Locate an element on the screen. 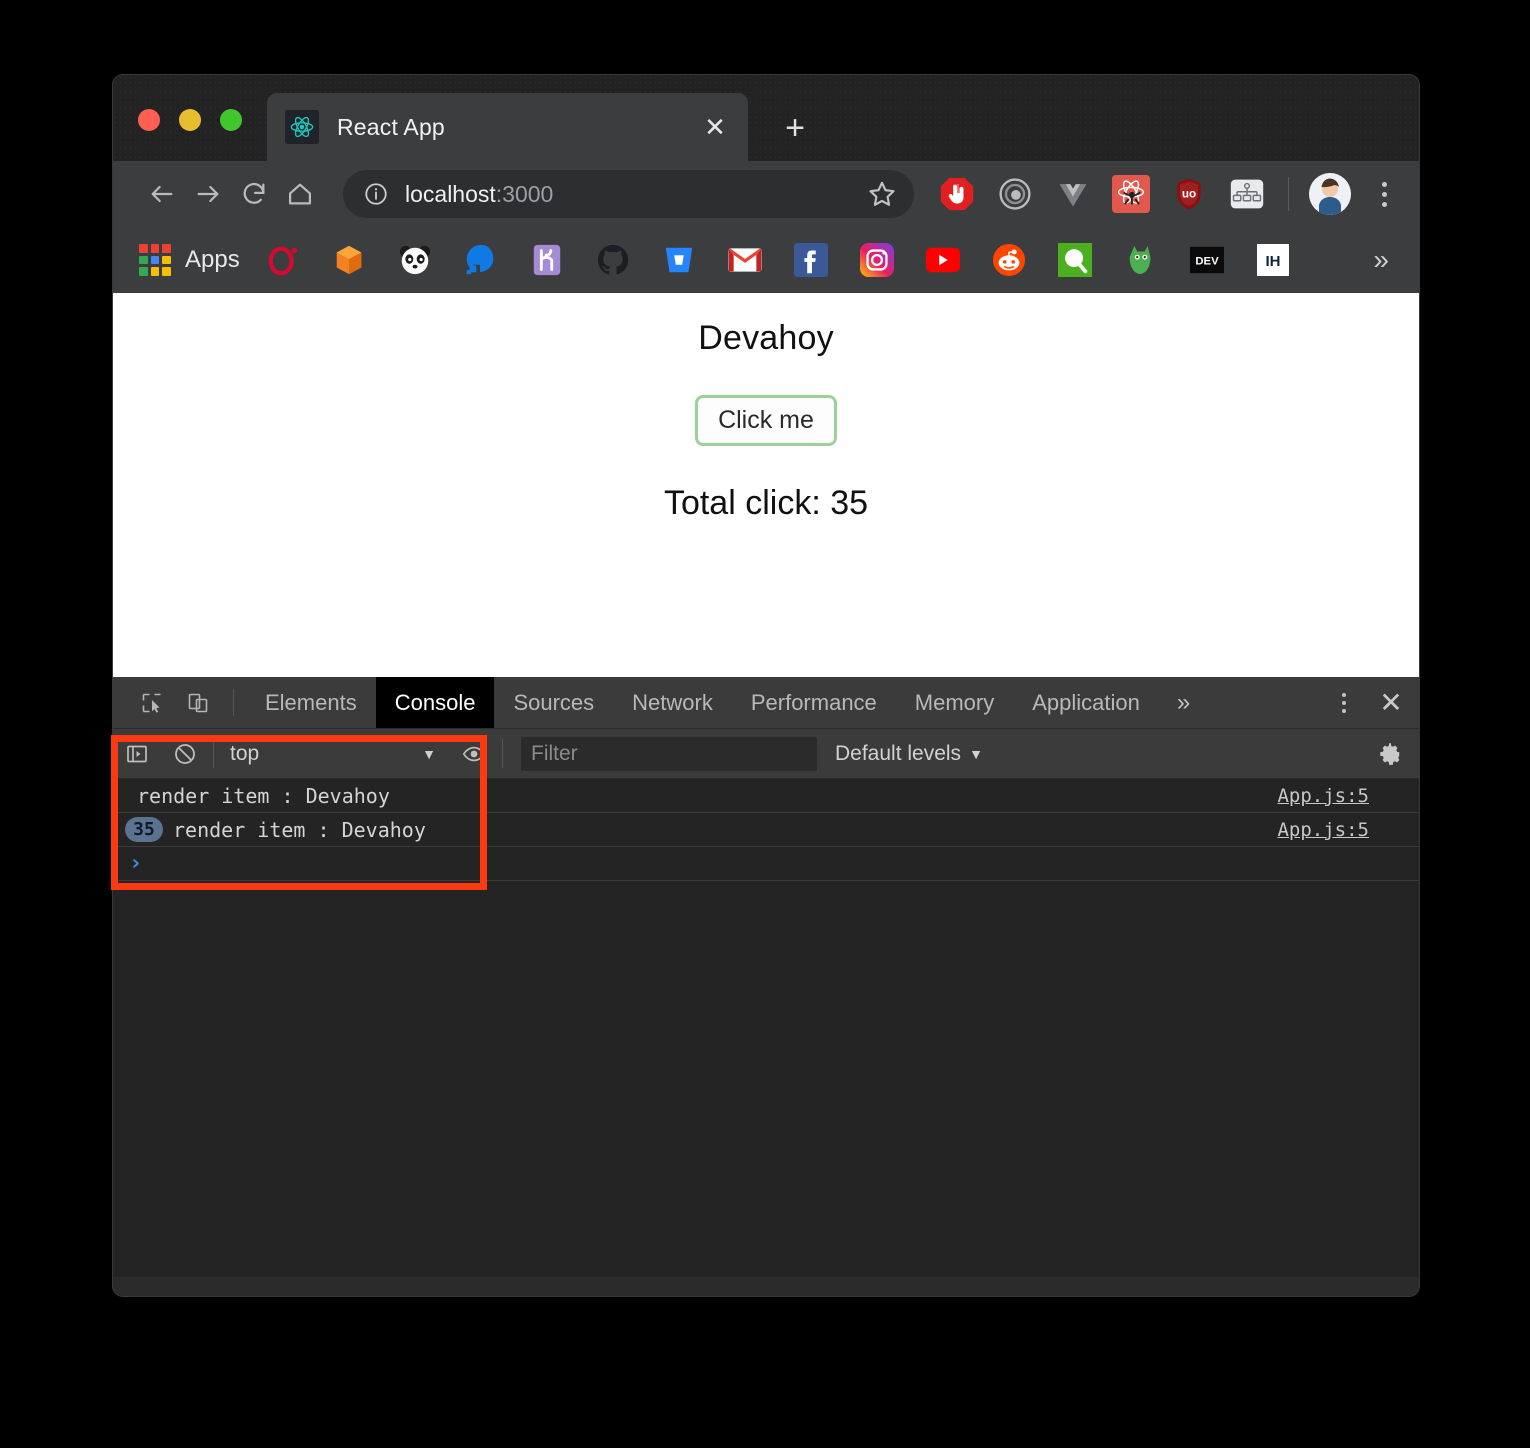 Image resolution: width=1530 pixels, height=1448 pixels. tab-elements: Elements is located at coordinates (311, 702).